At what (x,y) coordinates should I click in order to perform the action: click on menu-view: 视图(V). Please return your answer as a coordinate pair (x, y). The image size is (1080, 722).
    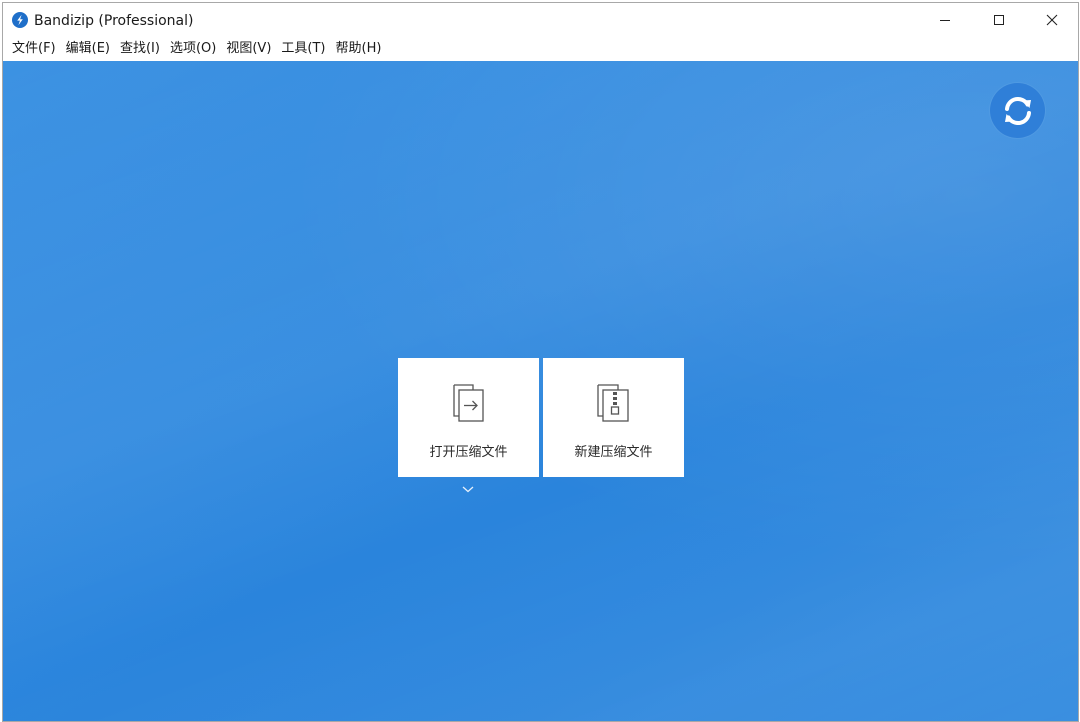
    Looking at the image, I should click on (248, 49).